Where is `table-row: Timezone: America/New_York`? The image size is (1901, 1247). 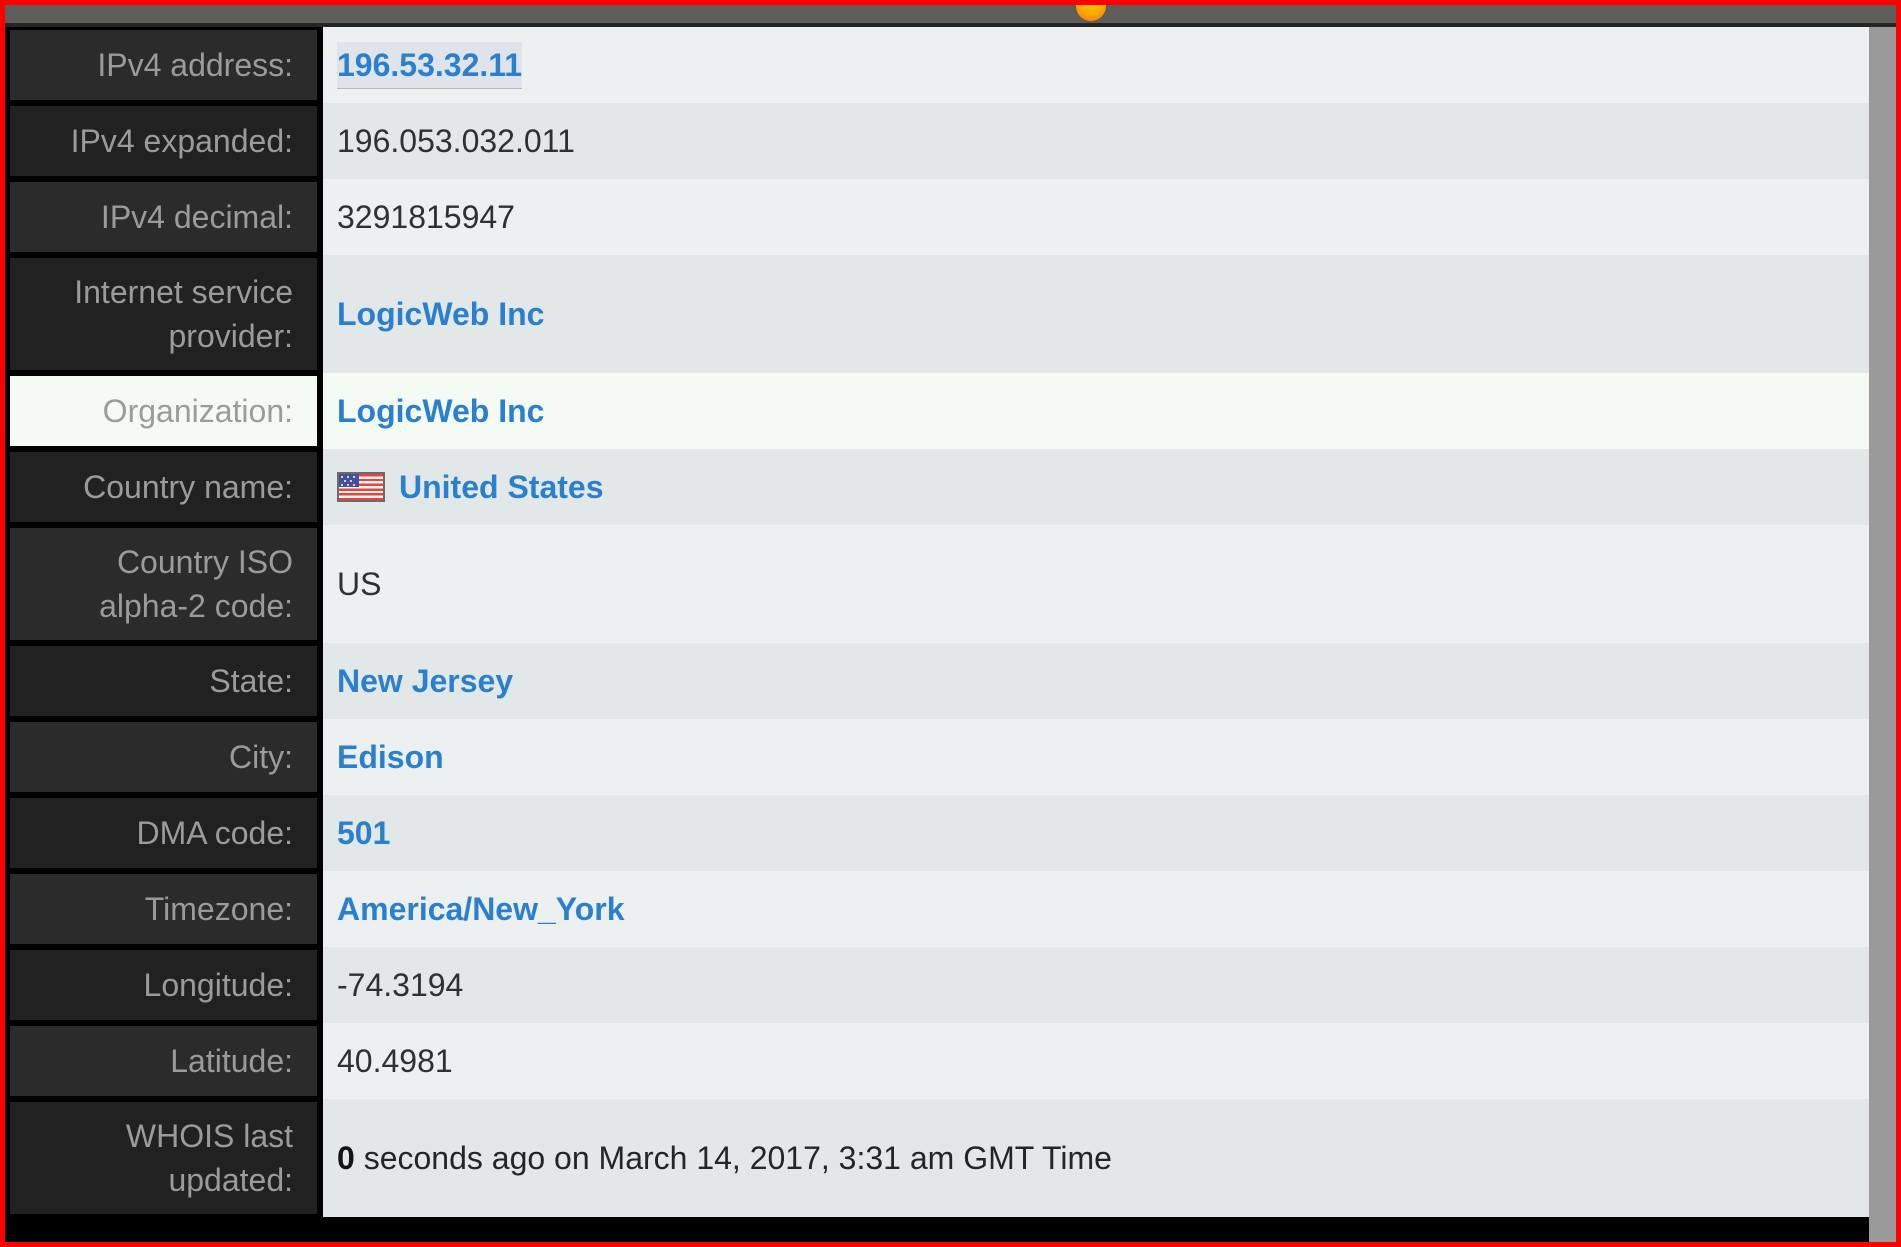
table-row: Timezone: America/New_York is located at coordinates (950, 909).